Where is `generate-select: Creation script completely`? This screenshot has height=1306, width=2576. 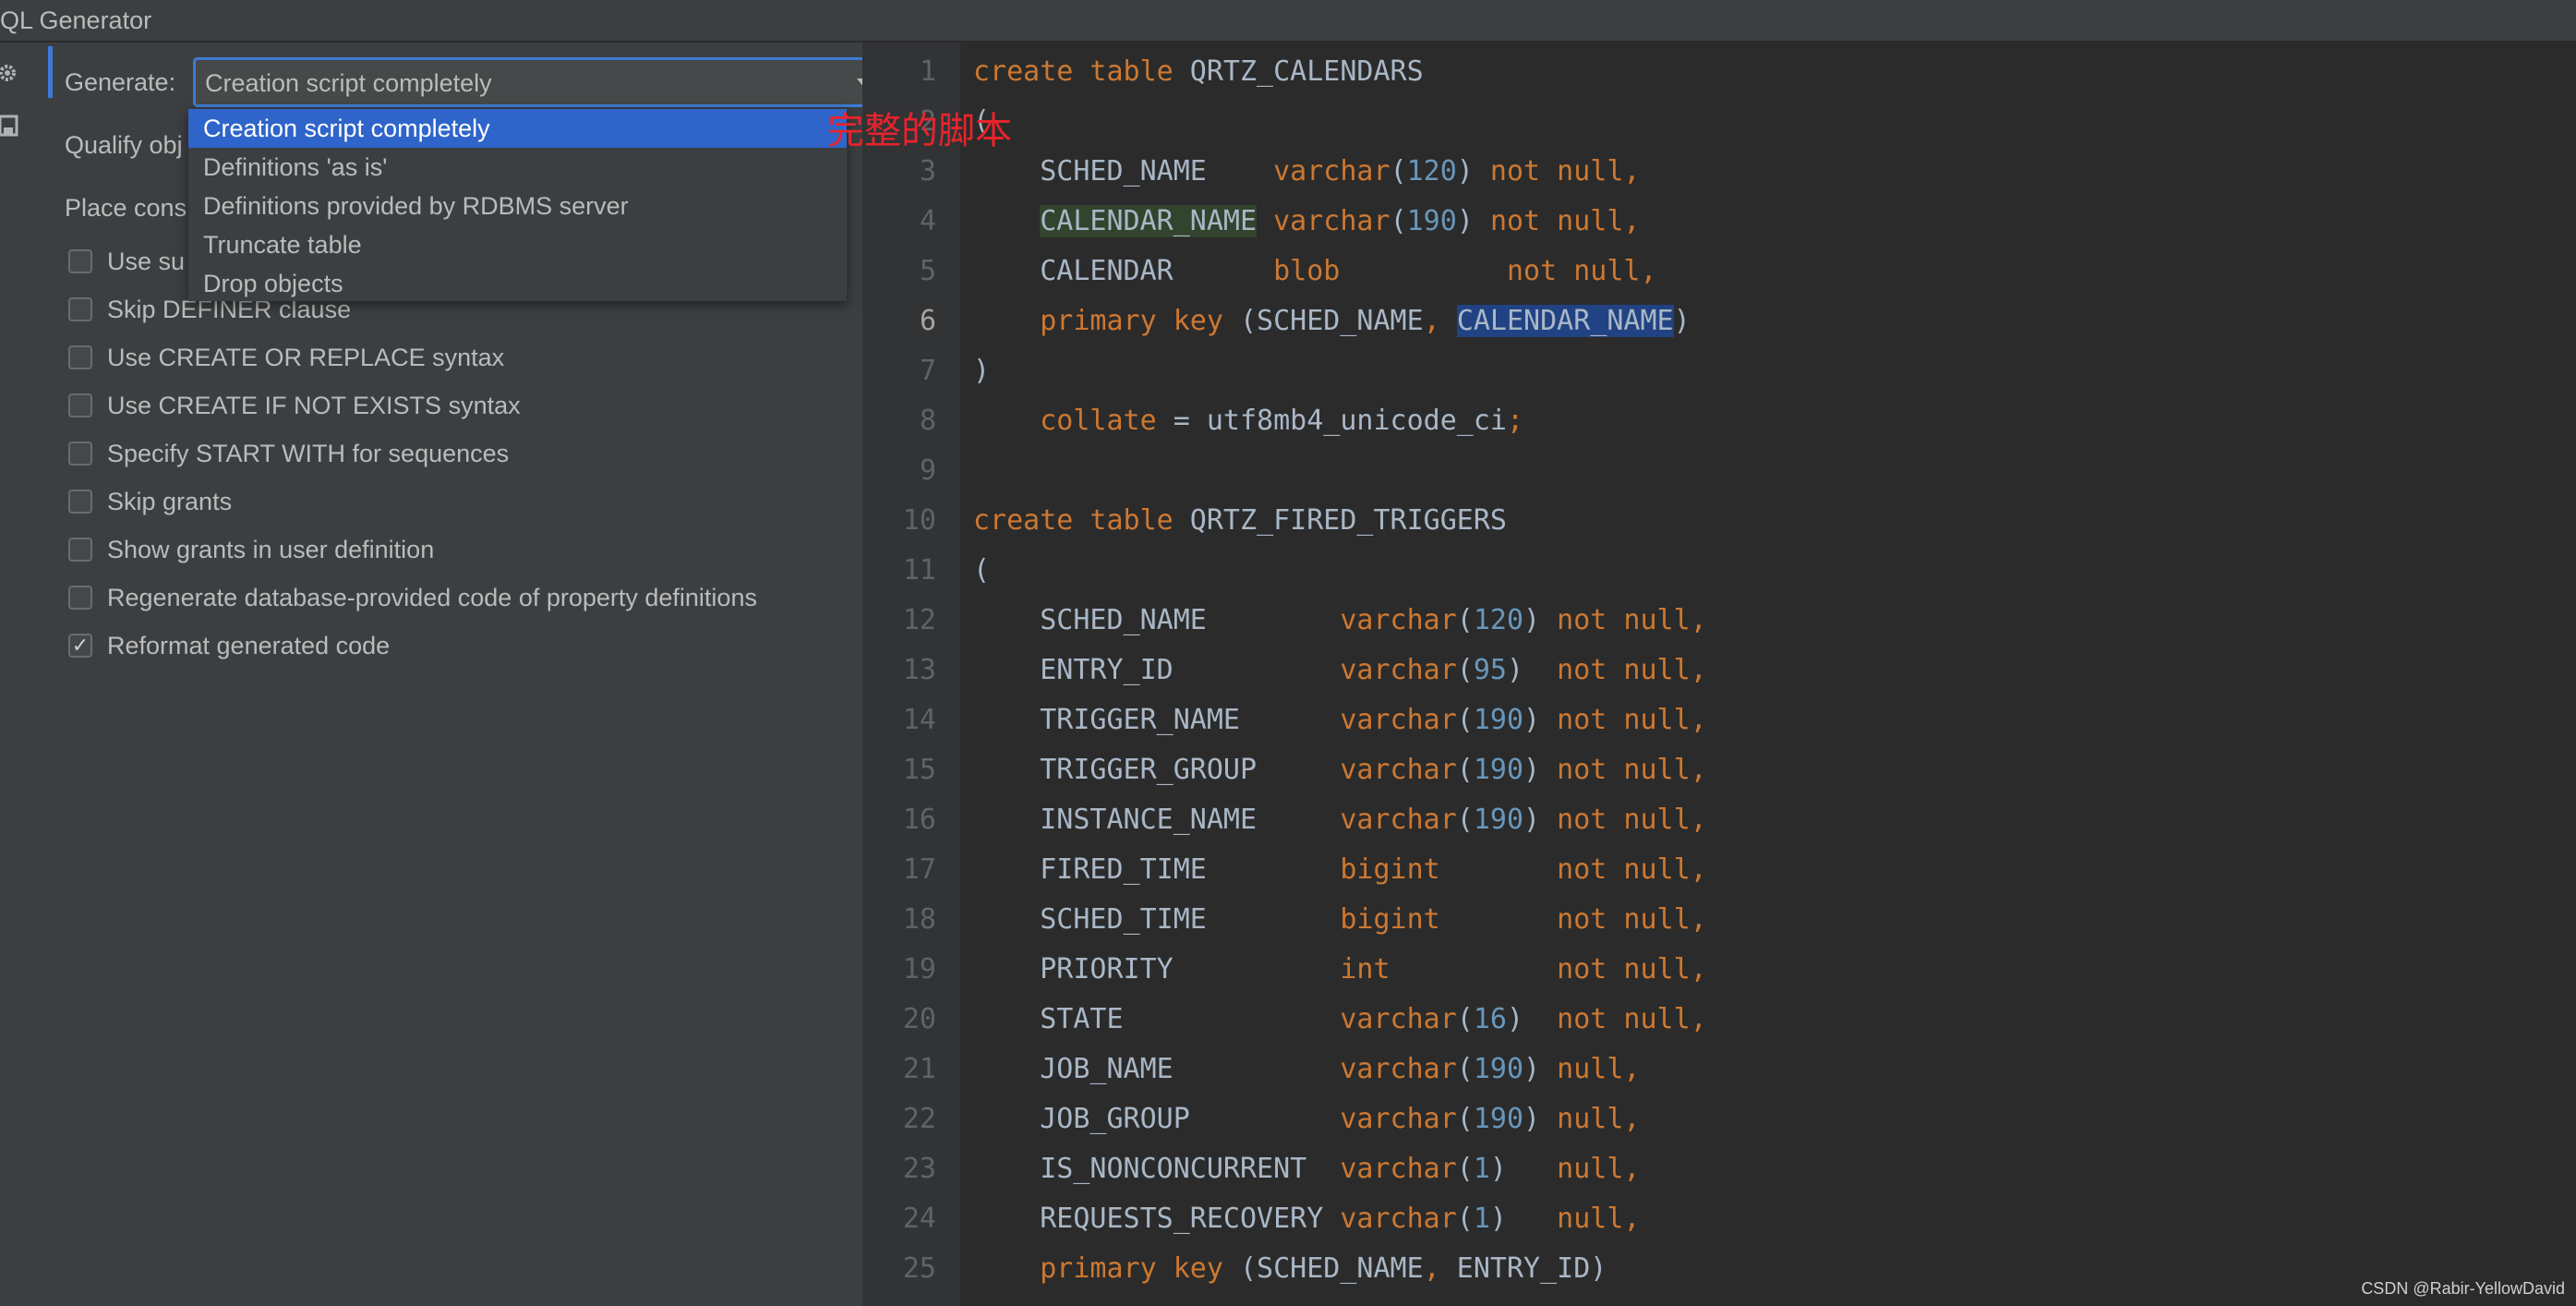
generate-select: Creation script completely is located at coordinates (540, 82).